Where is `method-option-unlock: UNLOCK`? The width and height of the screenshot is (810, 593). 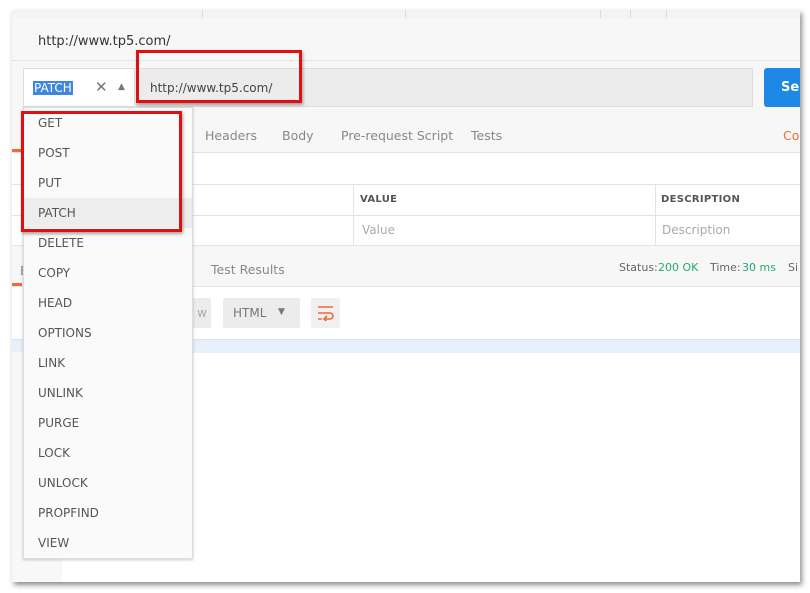
method-option-unlock: UNLOCK is located at coordinates (108, 483).